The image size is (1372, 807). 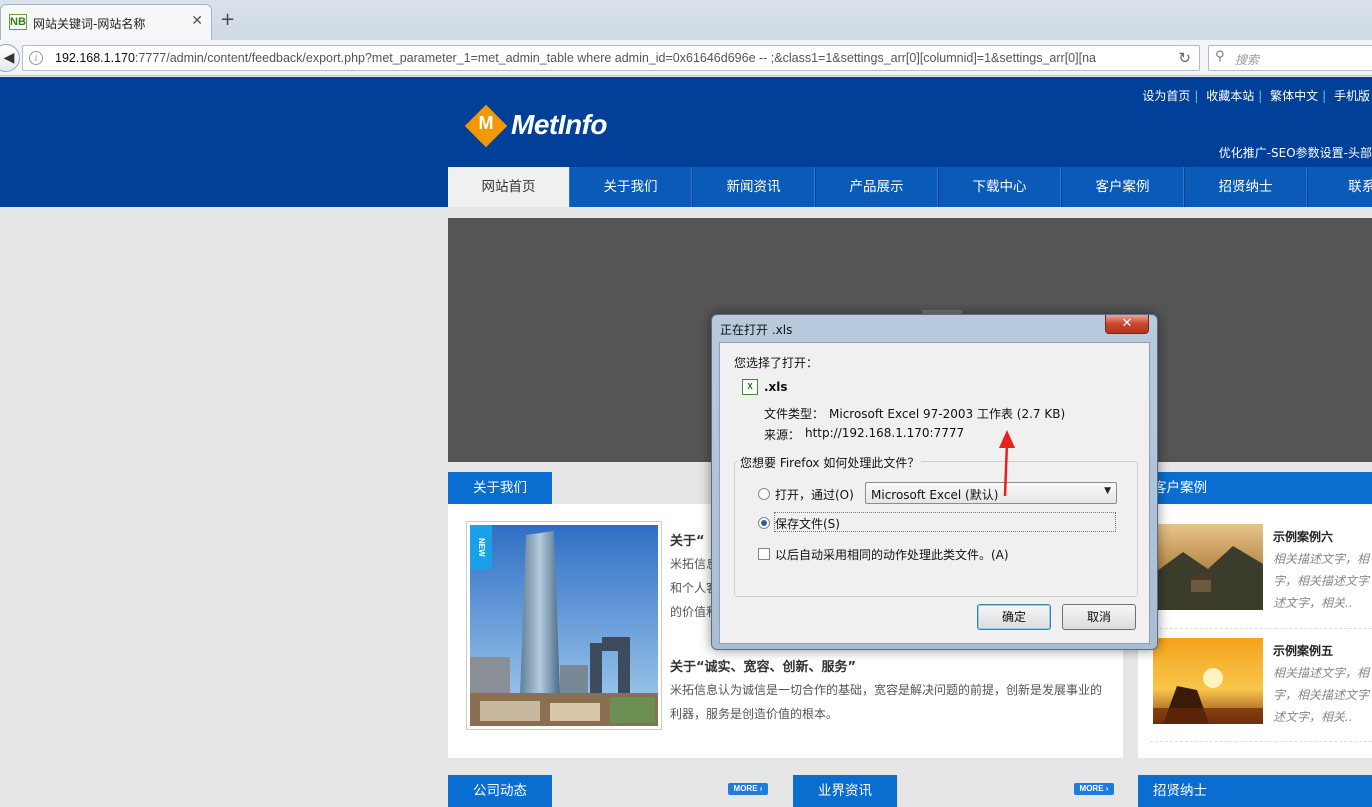 I want to click on site-favicon-icon: NB, so click(x=18, y=22).